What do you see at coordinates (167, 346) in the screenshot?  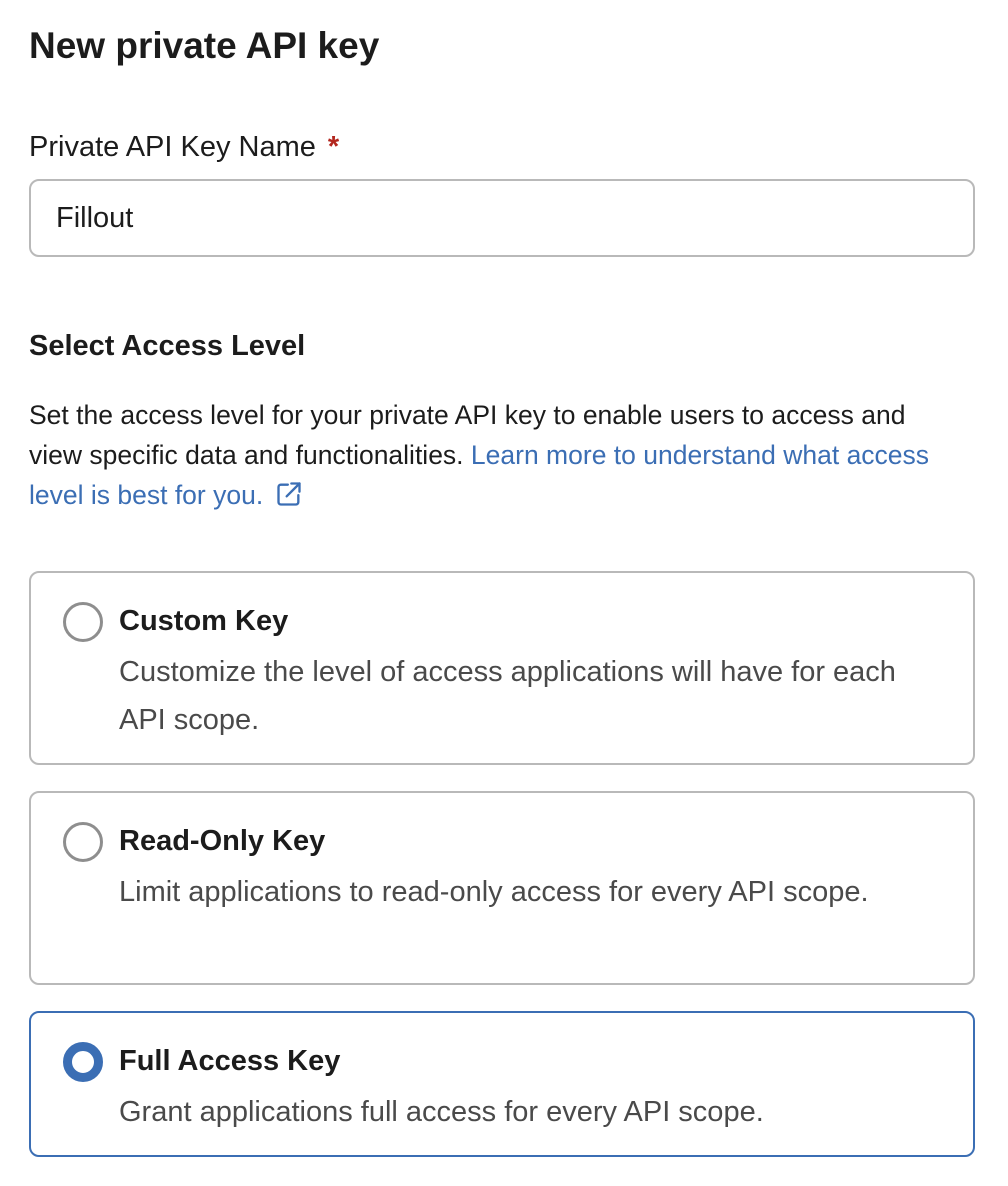 I see `access-level-heading: Select Access Level` at bounding box center [167, 346].